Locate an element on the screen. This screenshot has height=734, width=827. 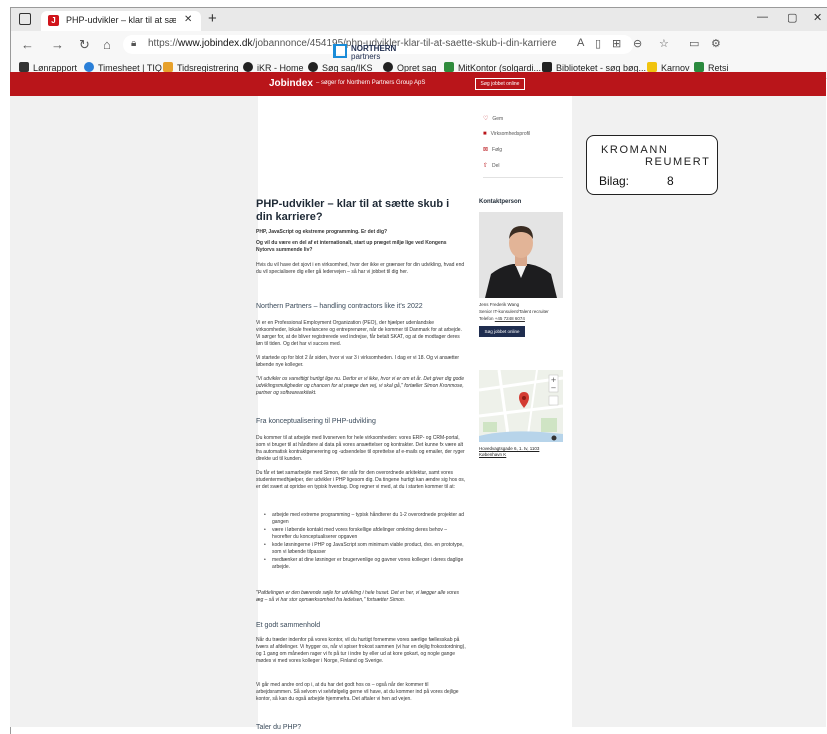
building-icon: ■ is located at coordinates (485, 134).